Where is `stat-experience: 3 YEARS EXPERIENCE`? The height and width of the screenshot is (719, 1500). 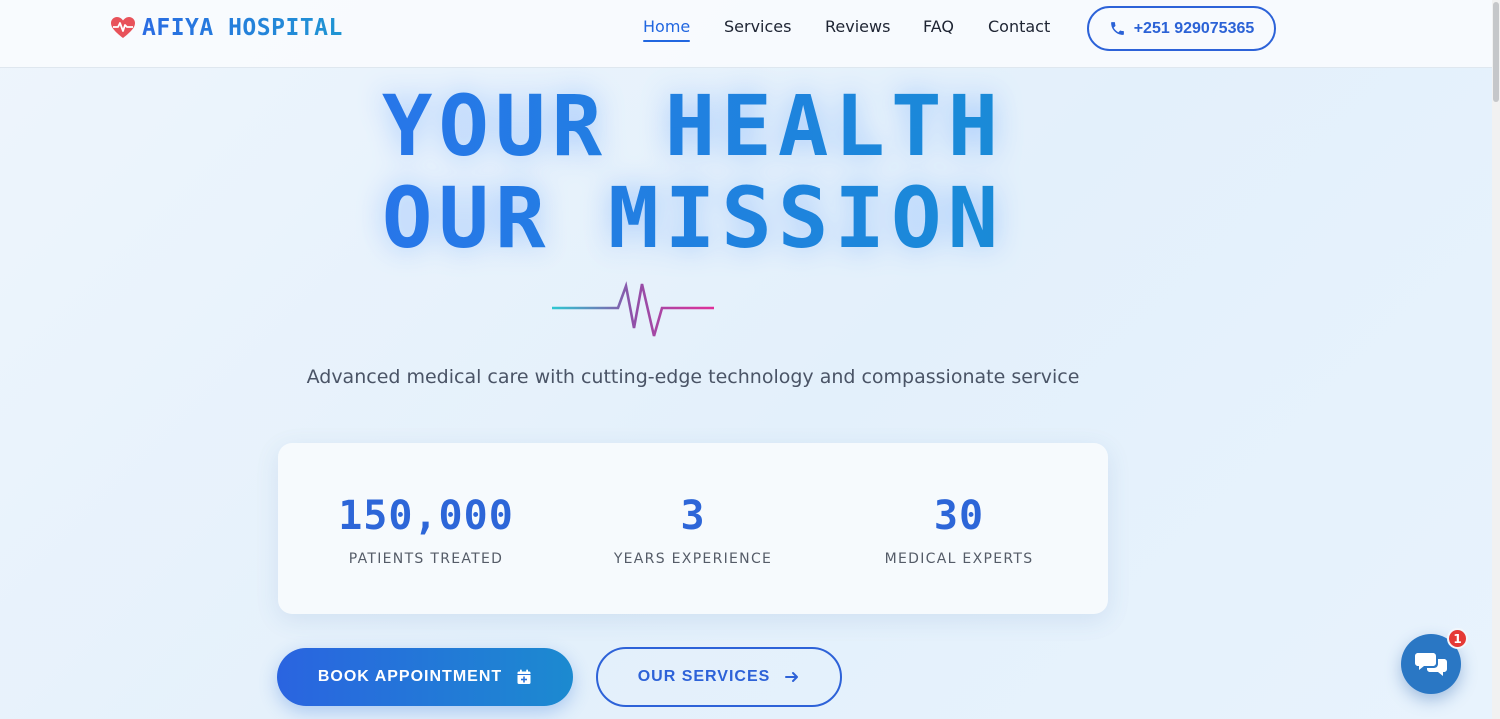
stat-experience: 3 YEARS EXPERIENCE is located at coordinates (693, 528).